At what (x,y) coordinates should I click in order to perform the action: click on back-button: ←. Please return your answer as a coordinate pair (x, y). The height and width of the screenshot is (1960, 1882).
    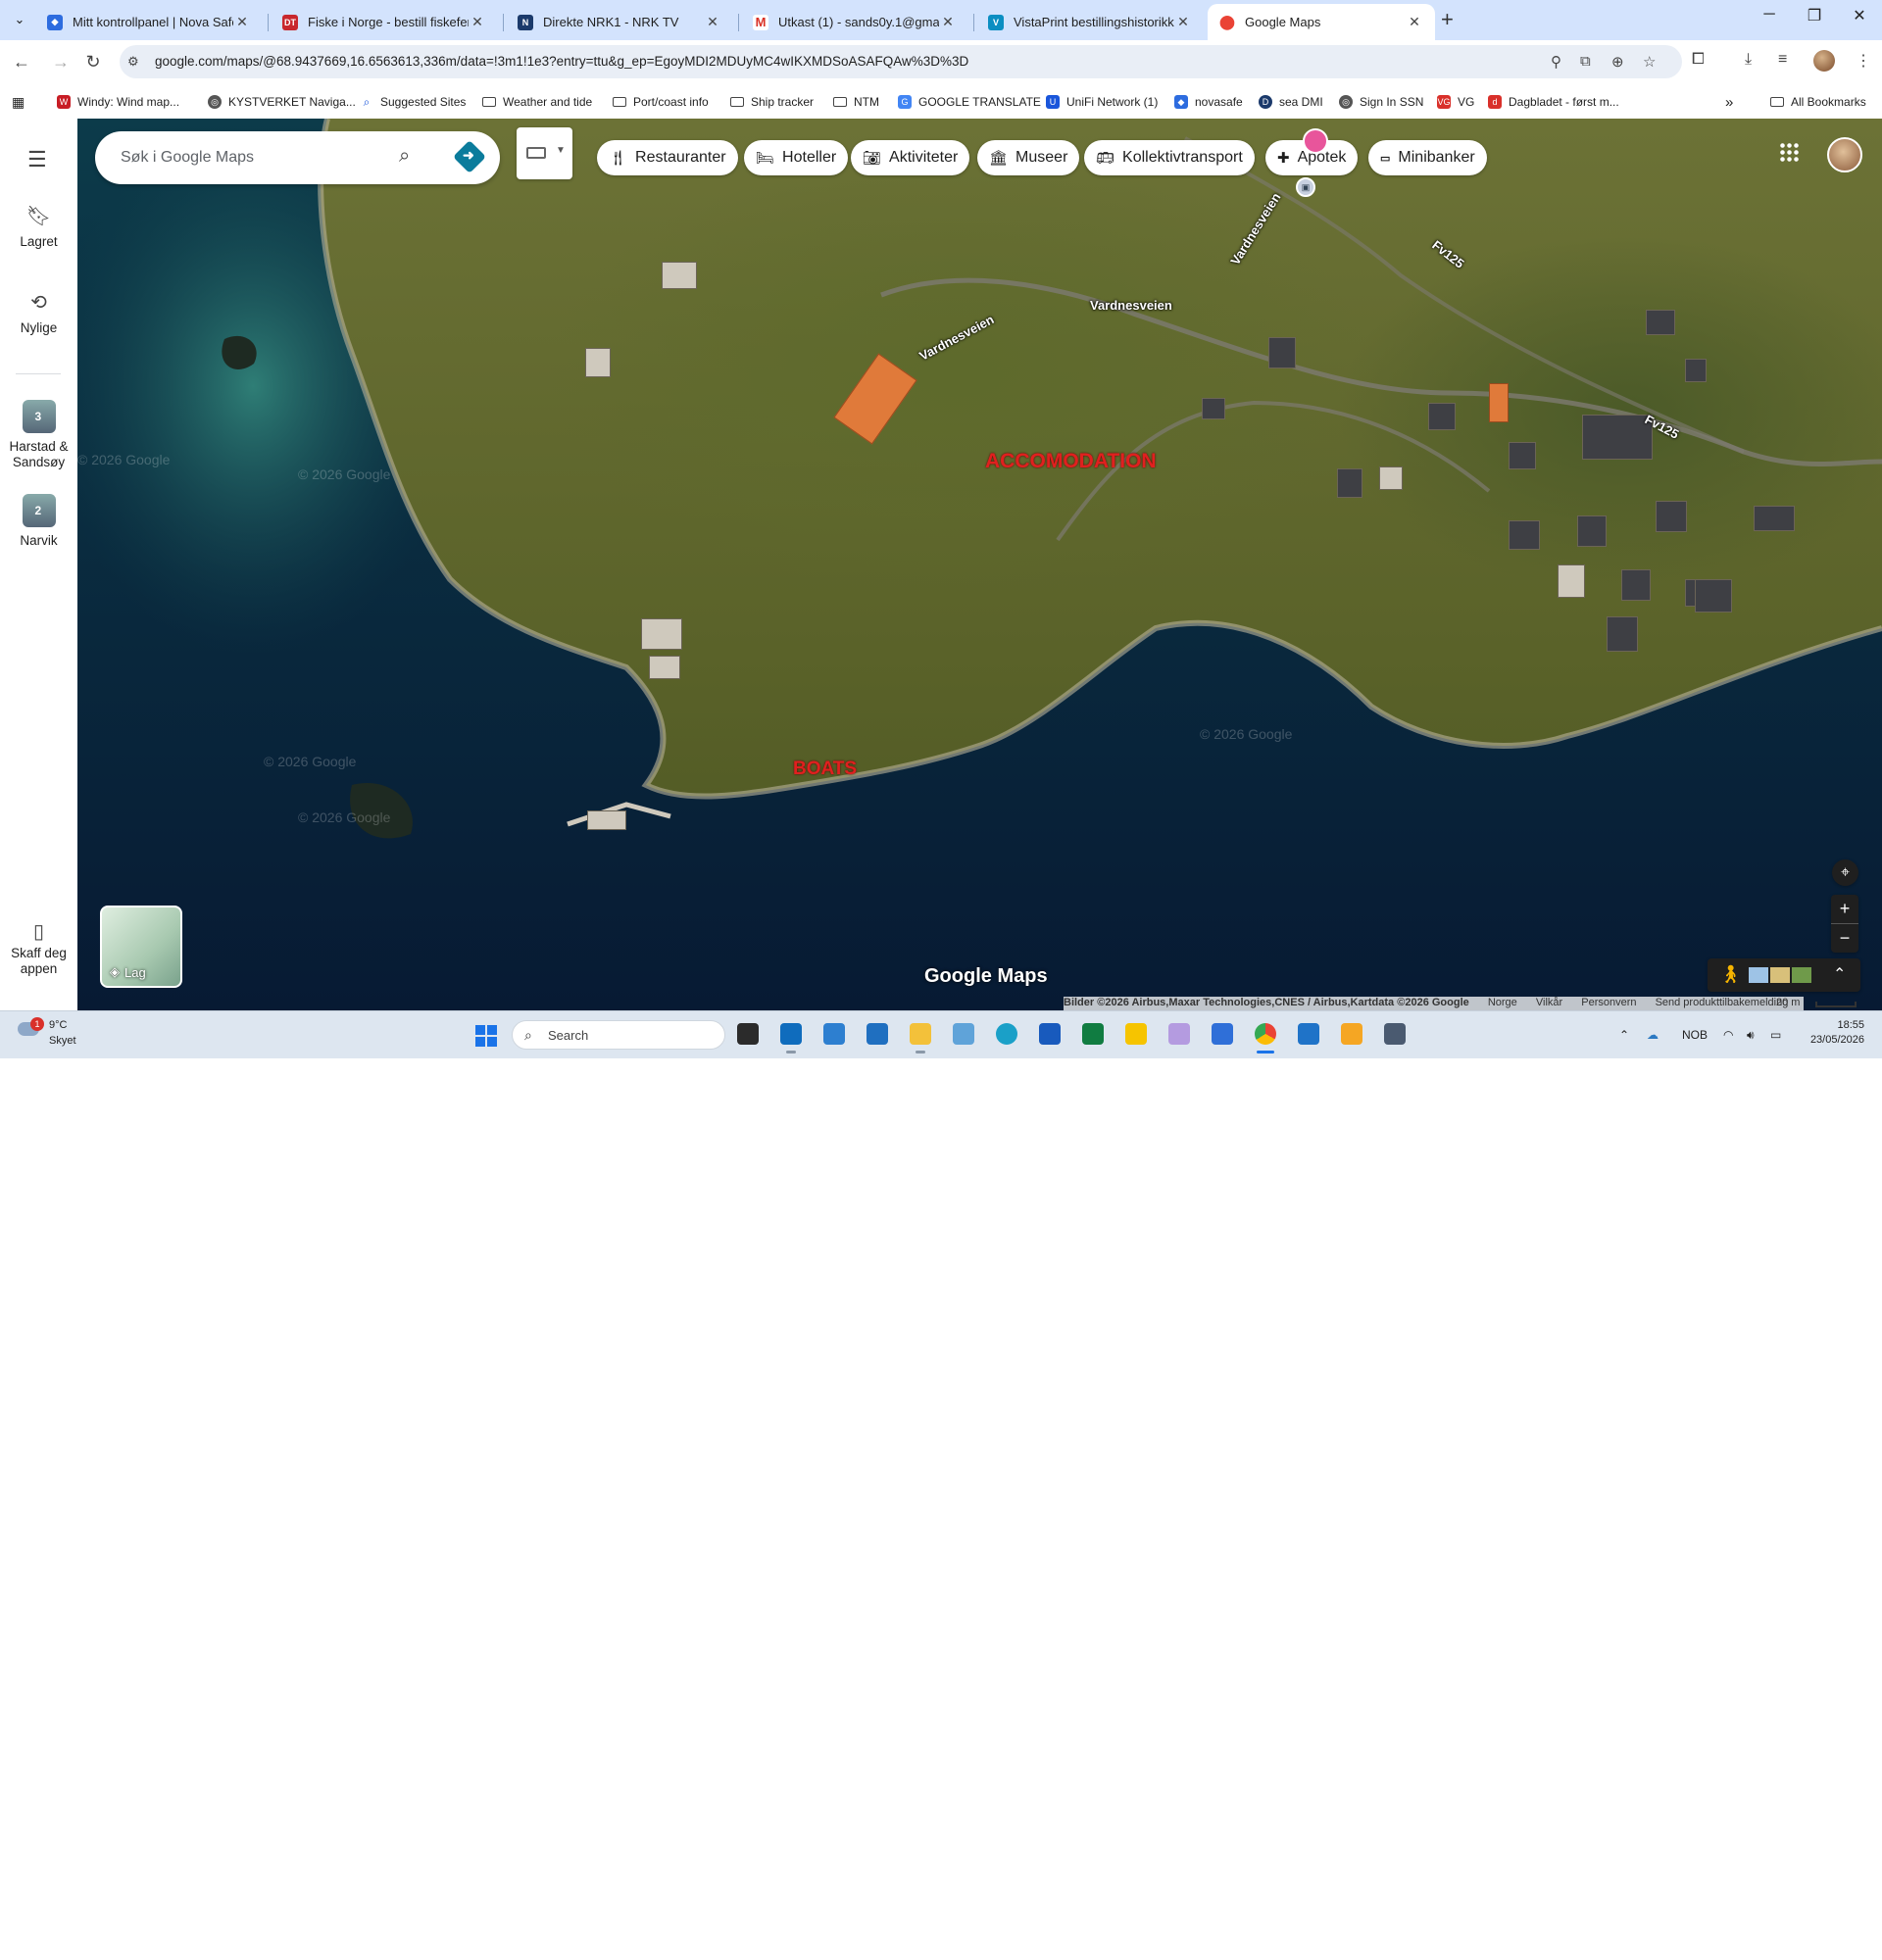
    Looking at the image, I should click on (22, 62).